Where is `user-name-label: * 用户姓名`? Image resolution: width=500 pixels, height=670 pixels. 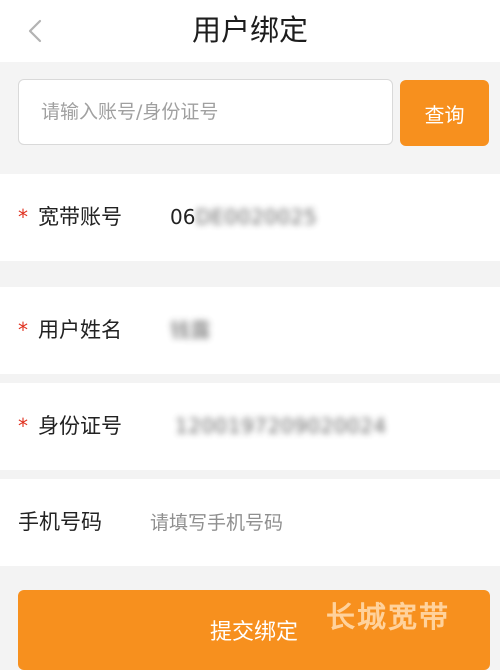 user-name-label: * 用户姓名 is located at coordinates (70, 330).